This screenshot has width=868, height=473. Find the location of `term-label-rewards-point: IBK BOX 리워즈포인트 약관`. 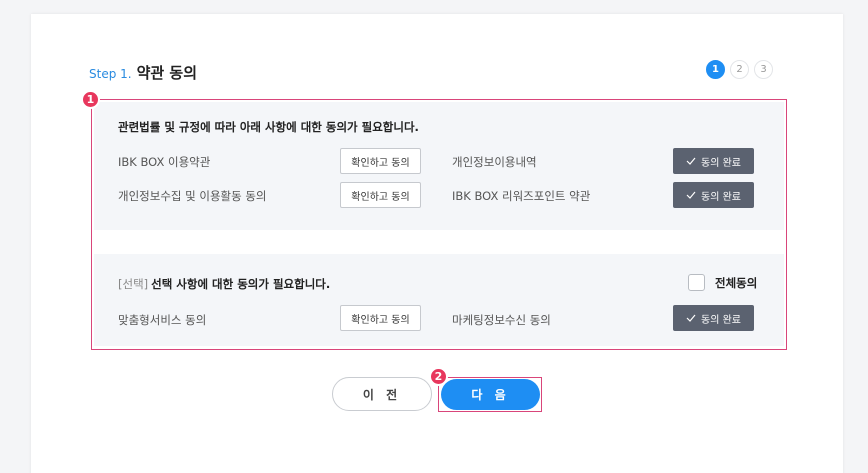

term-label-rewards-point: IBK BOX 리워즈포인트 약관 is located at coordinates (521, 196).